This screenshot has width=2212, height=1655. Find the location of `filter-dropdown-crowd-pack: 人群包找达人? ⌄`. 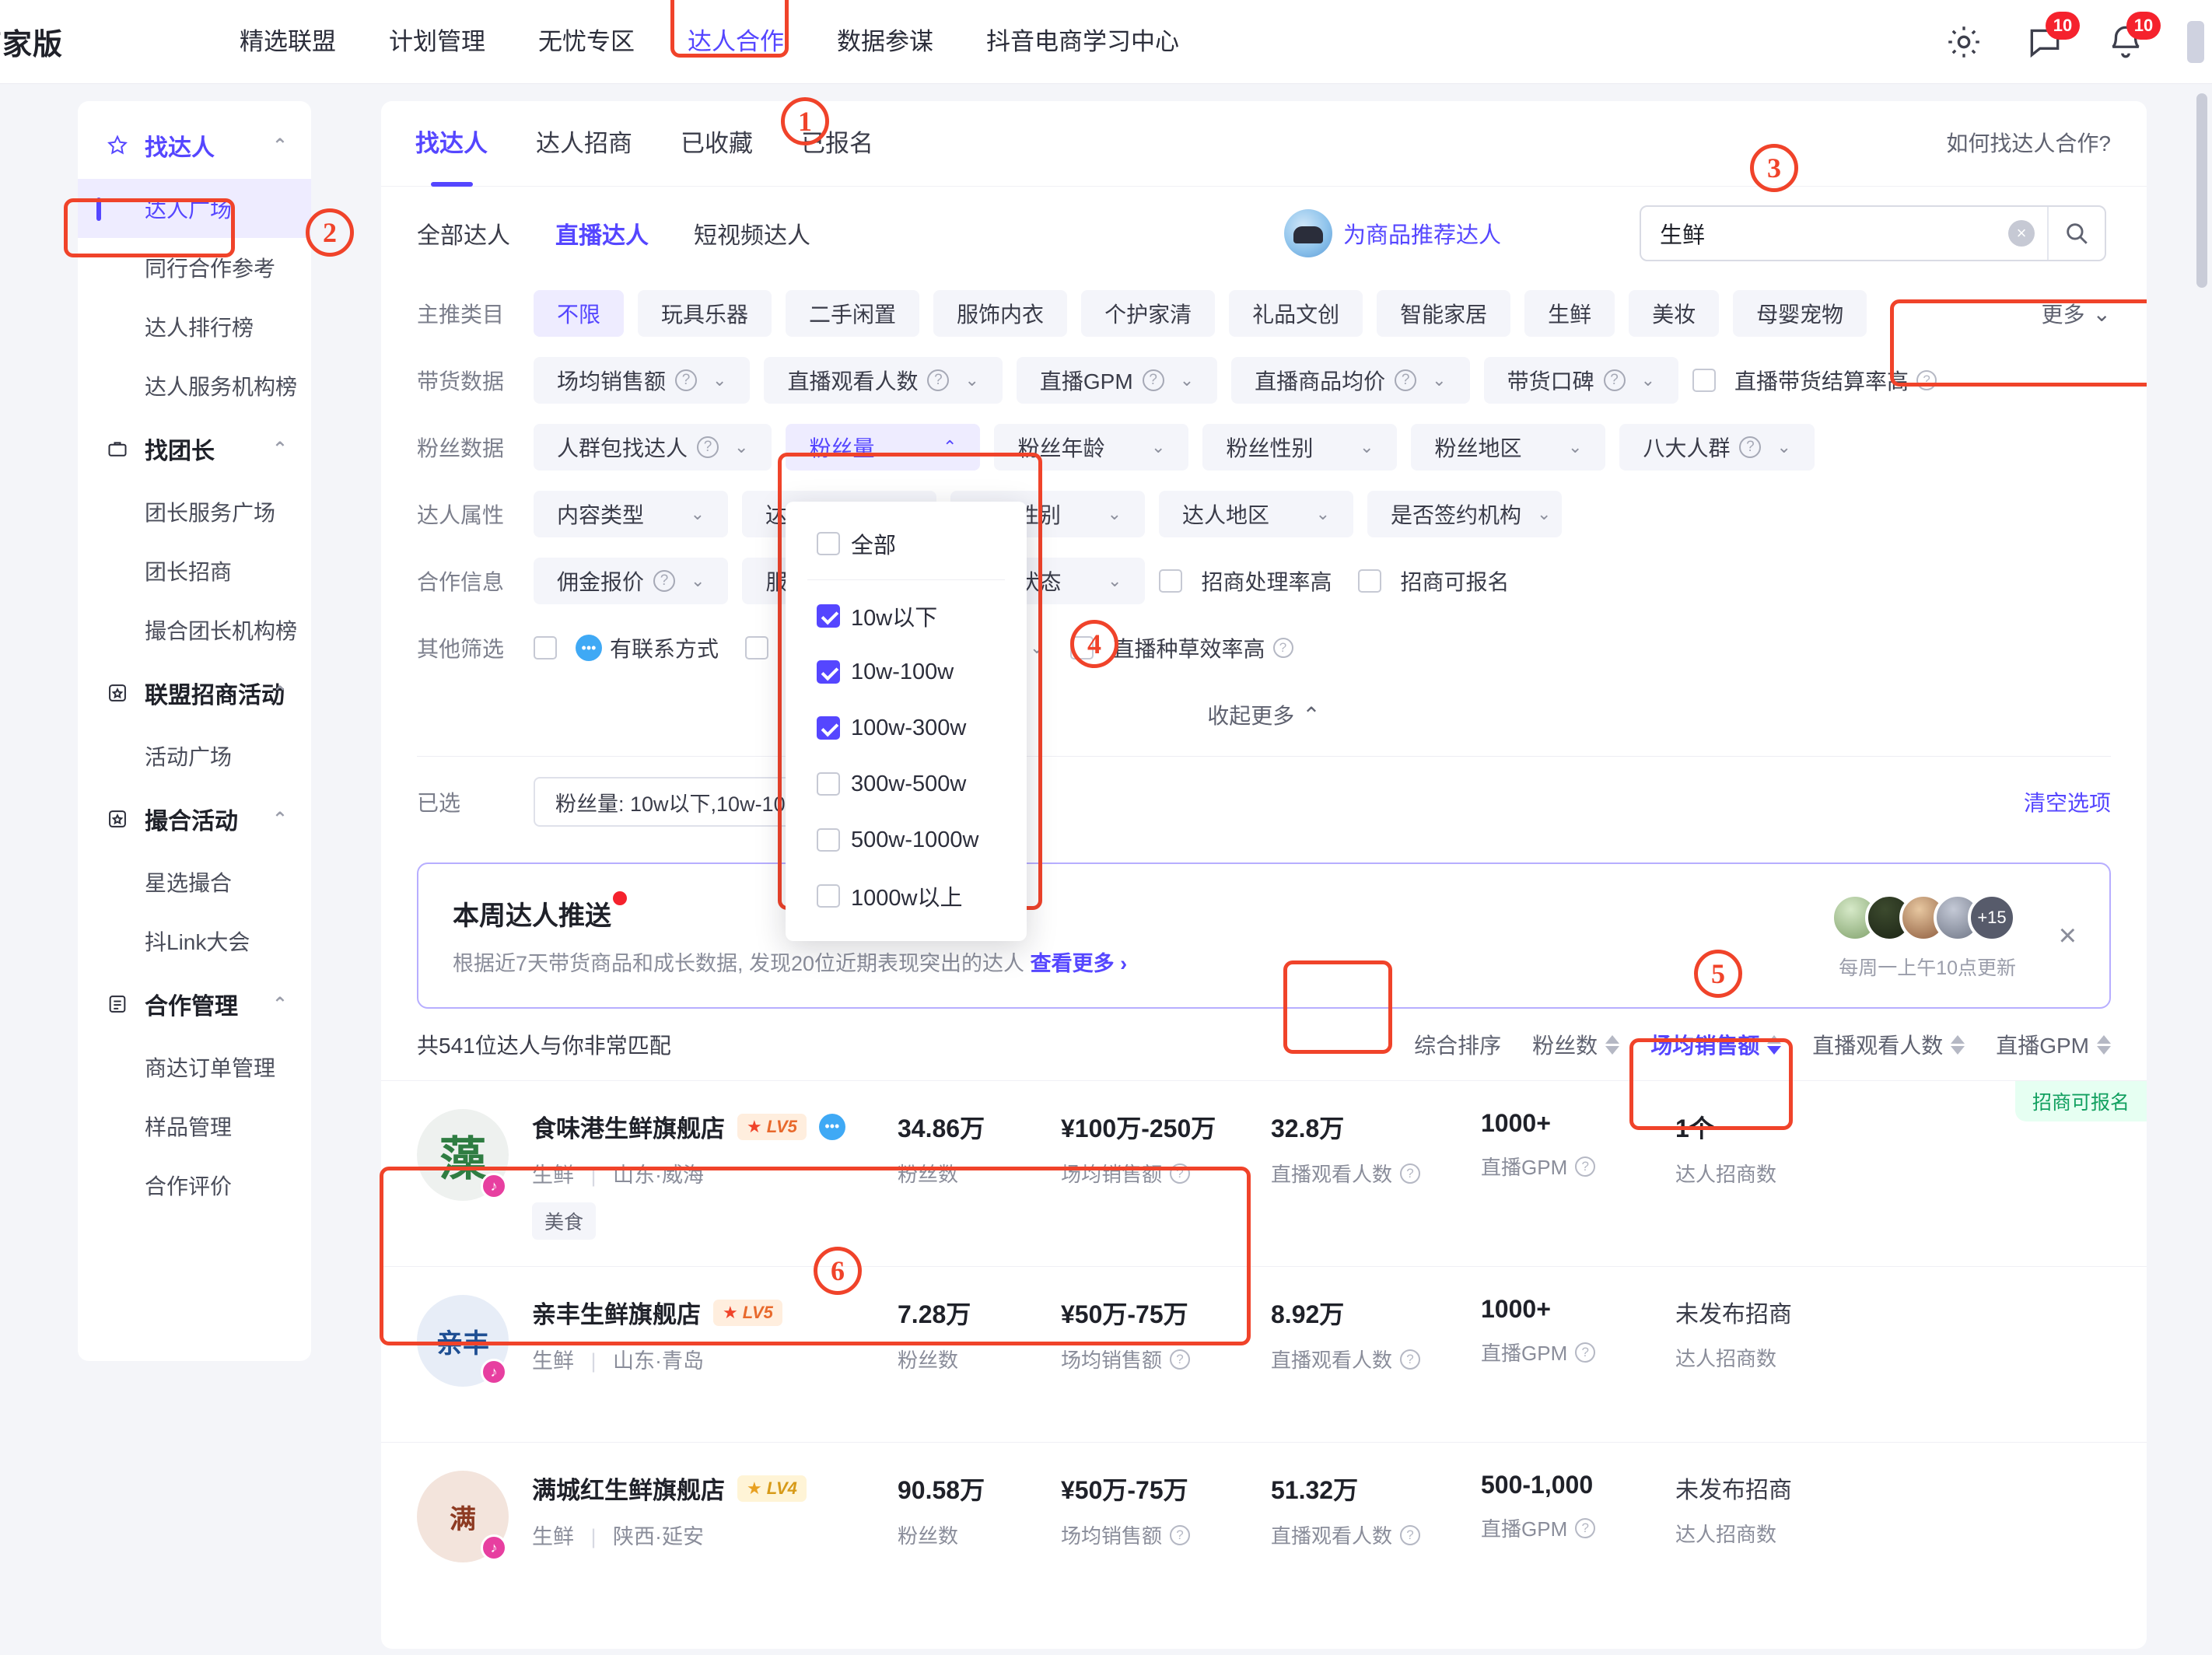

filter-dropdown-crowd-pack: 人群包找达人? ⌄ is located at coordinates (653, 447).